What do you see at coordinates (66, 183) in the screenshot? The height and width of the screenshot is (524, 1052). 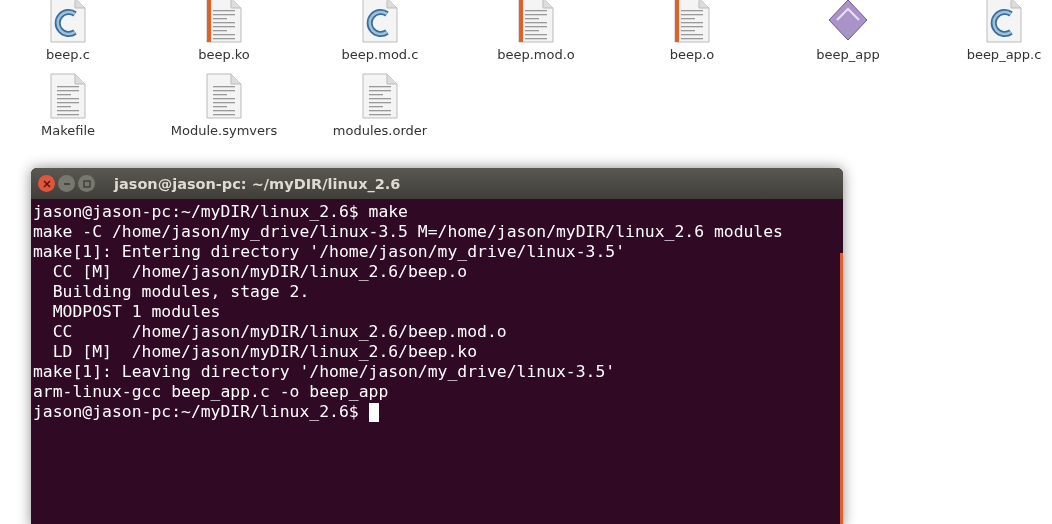 I see `minimize-button` at bounding box center [66, 183].